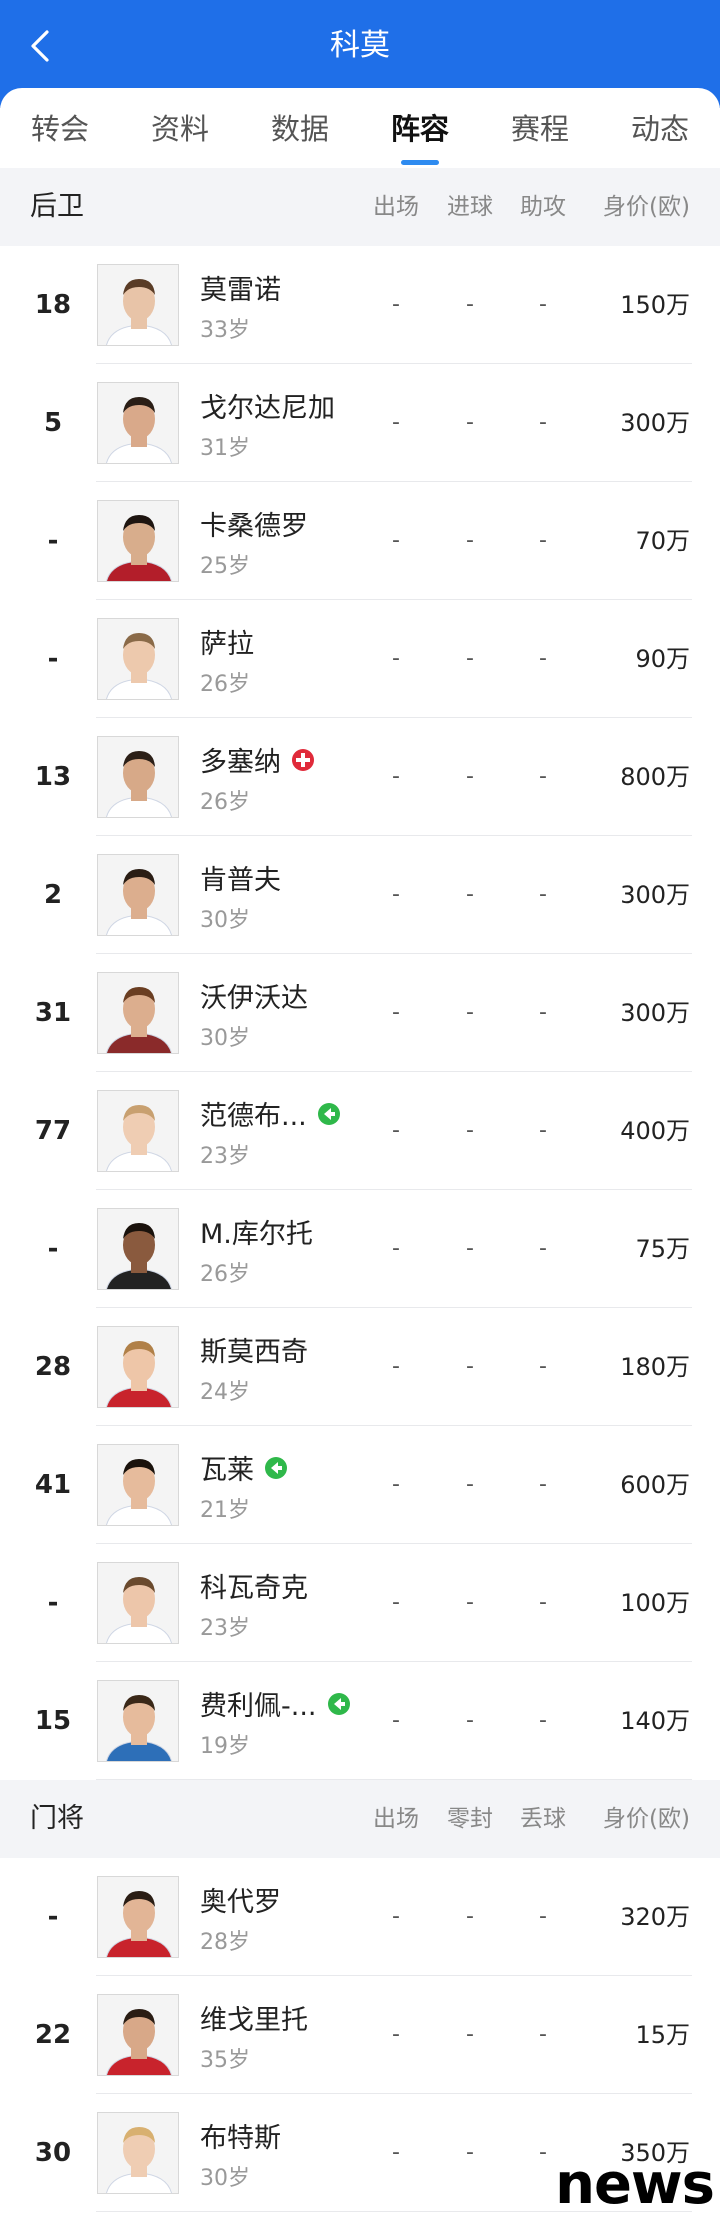 The image size is (720, 2217). What do you see at coordinates (240, 1899) in the screenshot?
I see `player-name-line: 奥代罗` at bounding box center [240, 1899].